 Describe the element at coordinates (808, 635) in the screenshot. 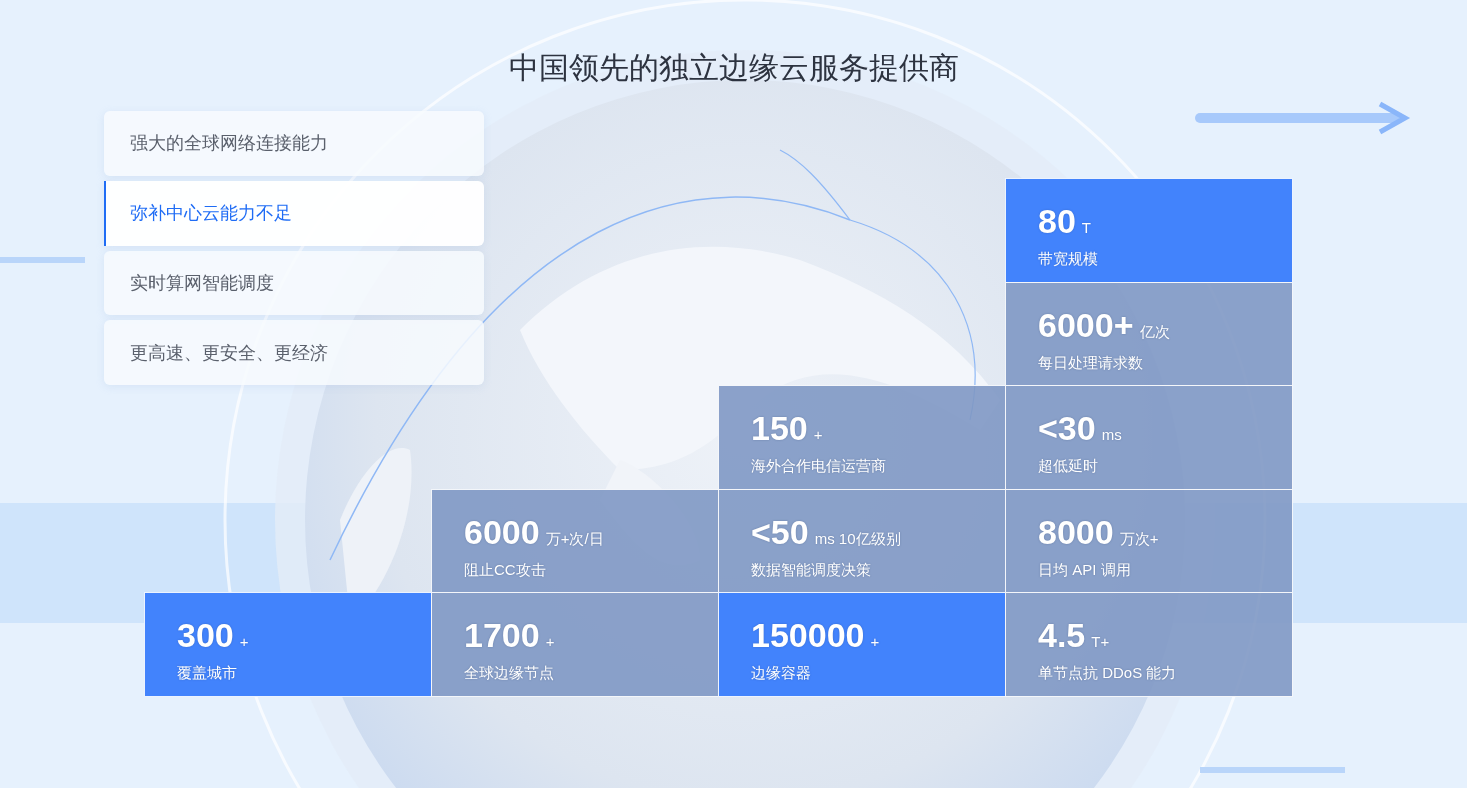

I see `stat-value: 150000` at that location.